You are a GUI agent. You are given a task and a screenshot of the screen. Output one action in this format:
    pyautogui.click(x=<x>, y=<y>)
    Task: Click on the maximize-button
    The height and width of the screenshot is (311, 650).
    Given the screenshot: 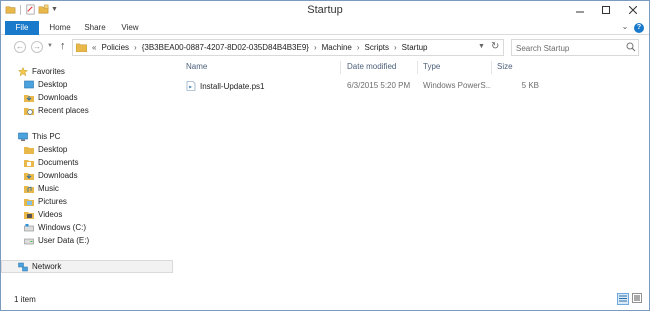 What is the action you would take?
    pyautogui.click(x=606, y=10)
    